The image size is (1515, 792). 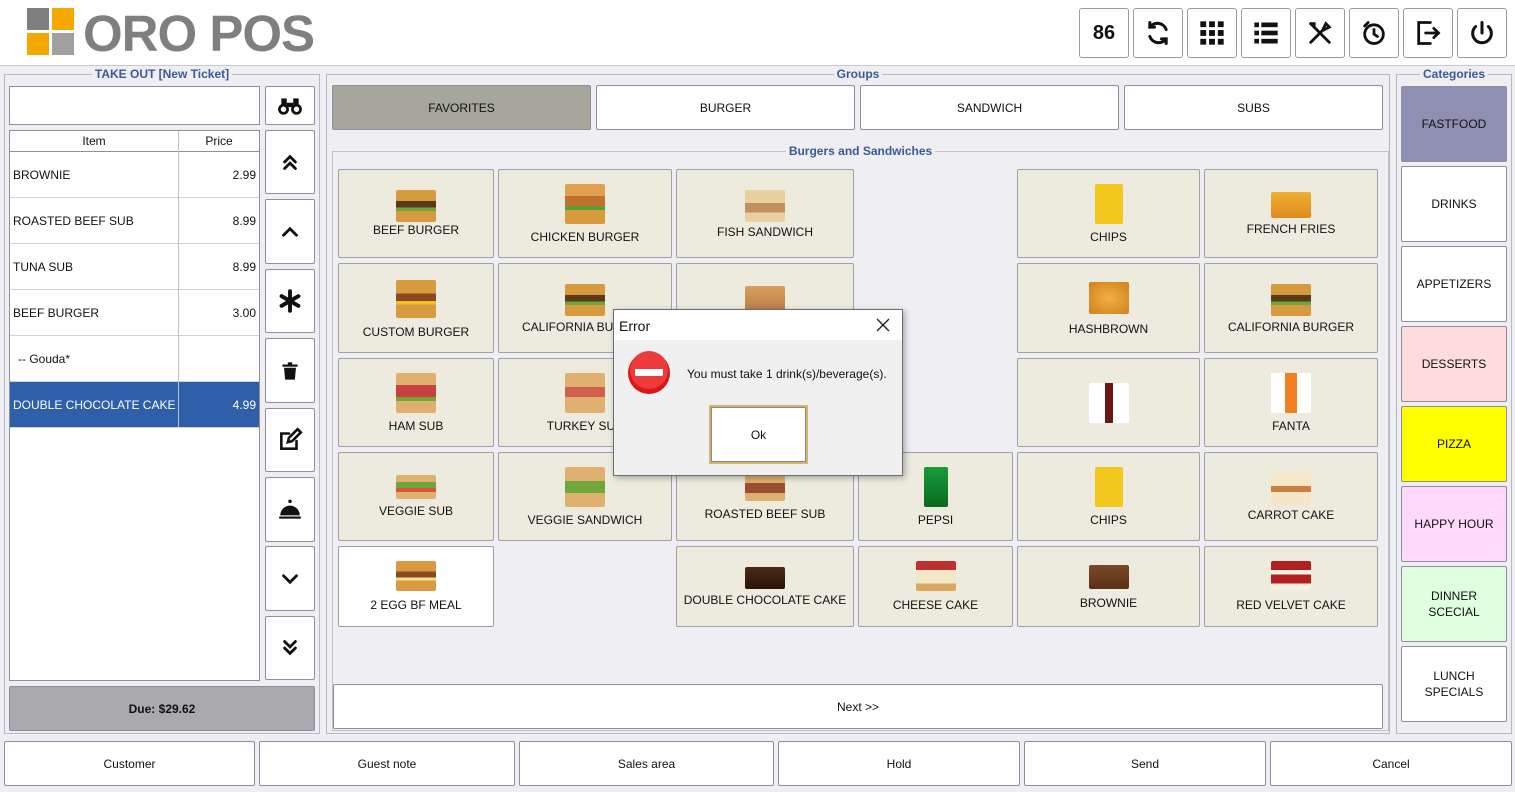 I want to click on row-item: BROWNIE, so click(x=42, y=175).